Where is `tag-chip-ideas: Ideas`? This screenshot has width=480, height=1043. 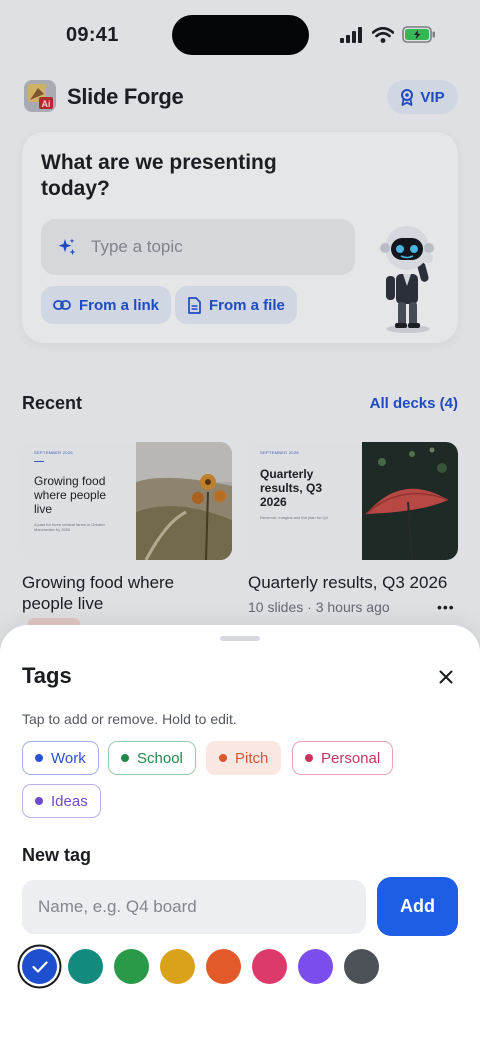
tag-chip-ideas: Ideas is located at coordinates (61, 801).